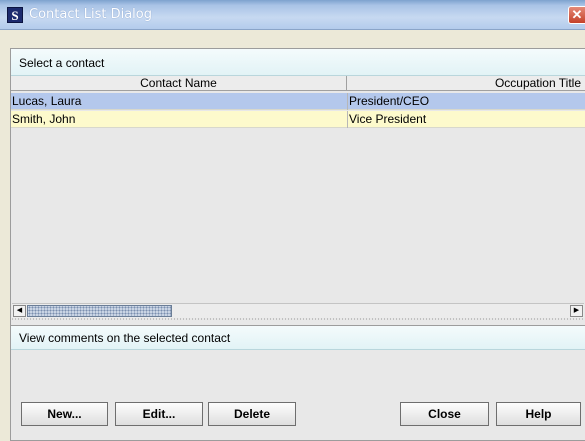 The width and height of the screenshot is (585, 441). What do you see at coordinates (298, 319) in the screenshot?
I see `splitter-divider` at bounding box center [298, 319].